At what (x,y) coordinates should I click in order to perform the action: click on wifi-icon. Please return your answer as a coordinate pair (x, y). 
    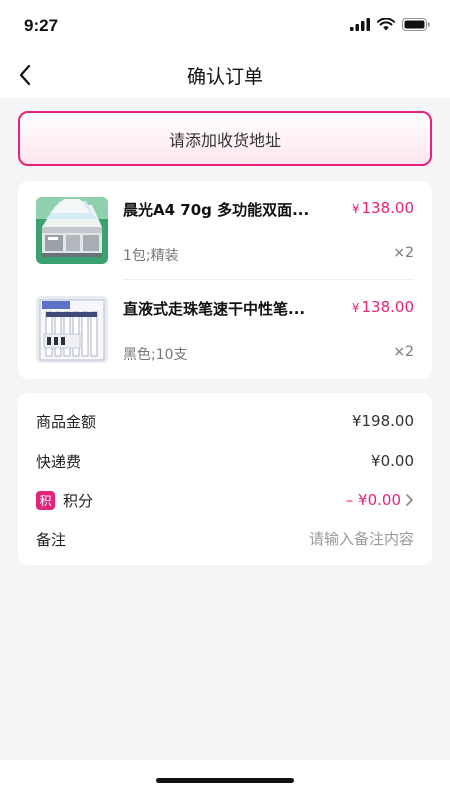
    Looking at the image, I should click on (386, 24).